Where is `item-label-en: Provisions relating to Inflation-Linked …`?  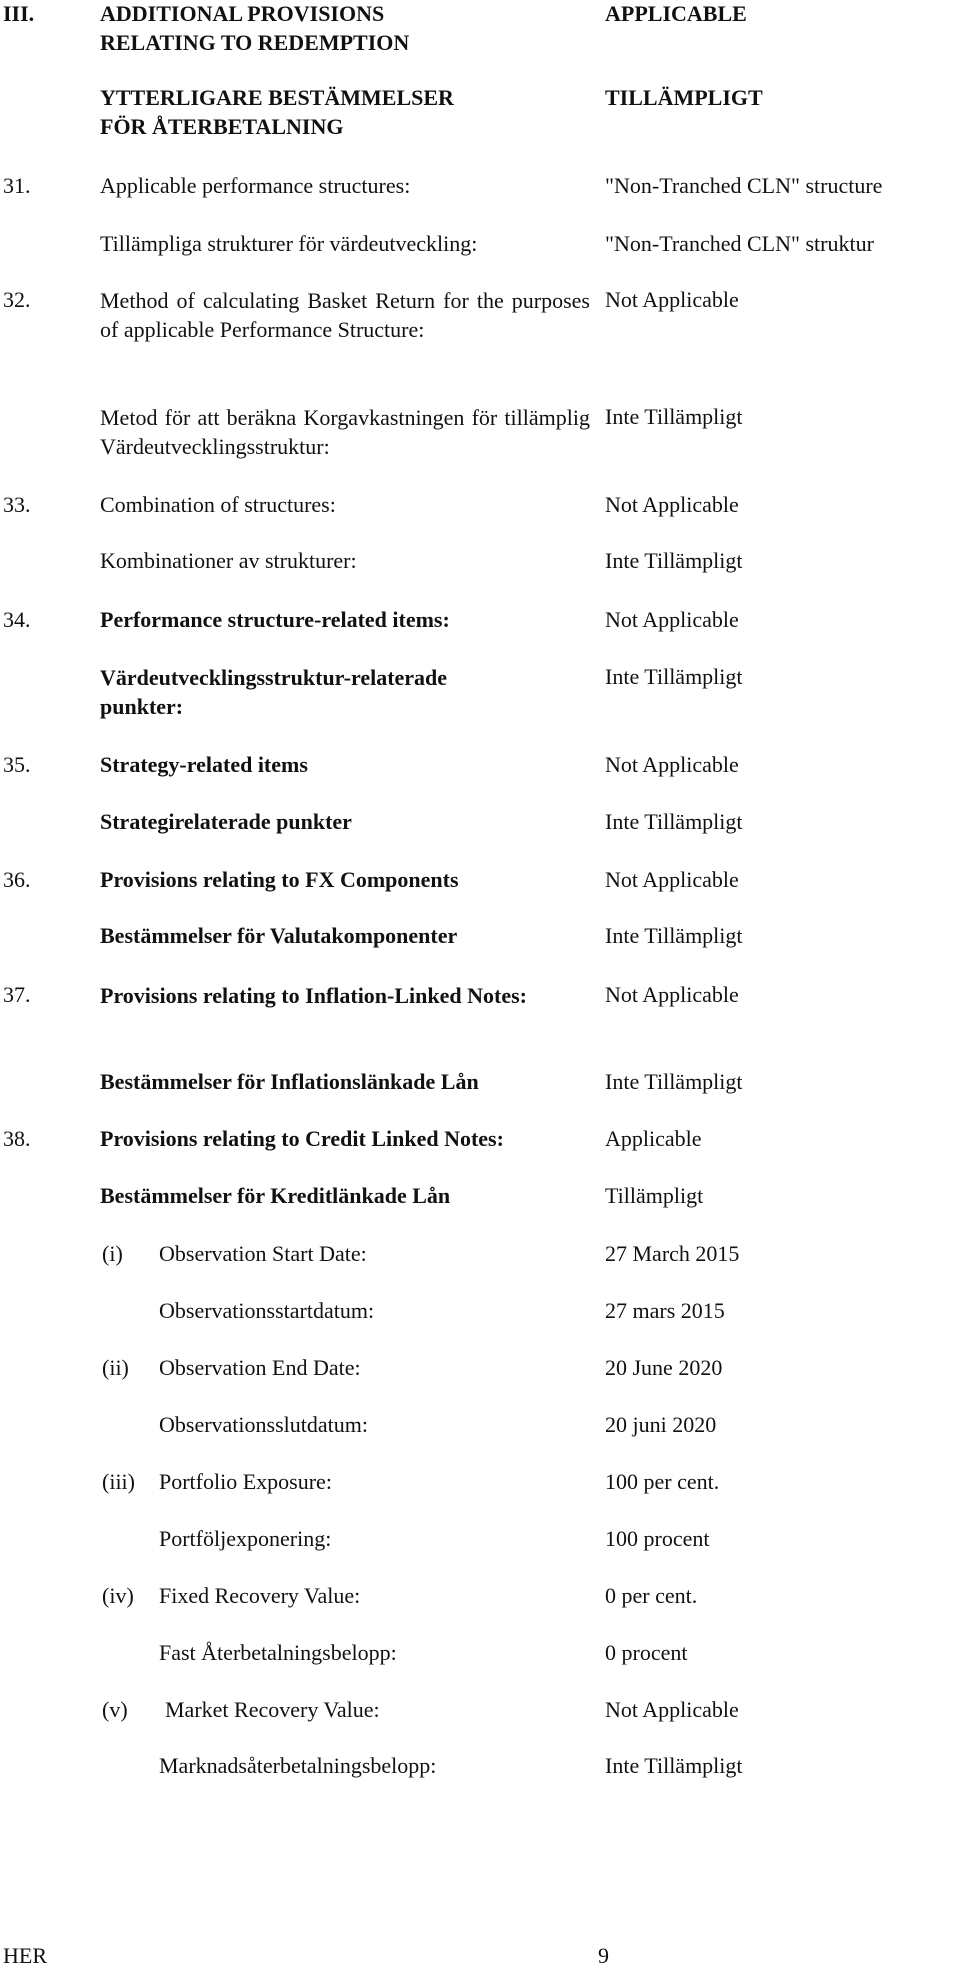 item-label-en: Provisions relating to Inflation-Linked … is located at coordinates (313, 995).